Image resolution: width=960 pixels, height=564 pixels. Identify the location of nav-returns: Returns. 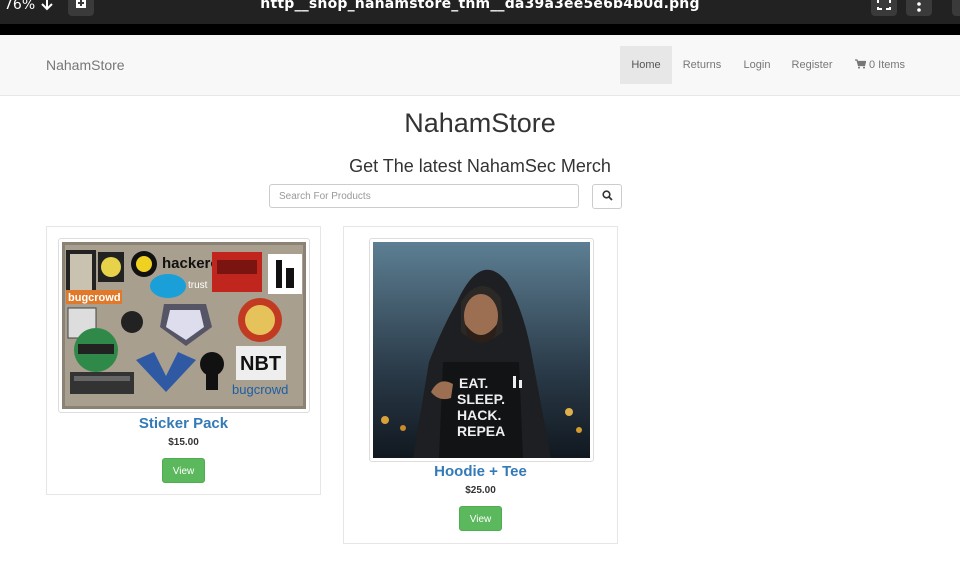
(702, 65).